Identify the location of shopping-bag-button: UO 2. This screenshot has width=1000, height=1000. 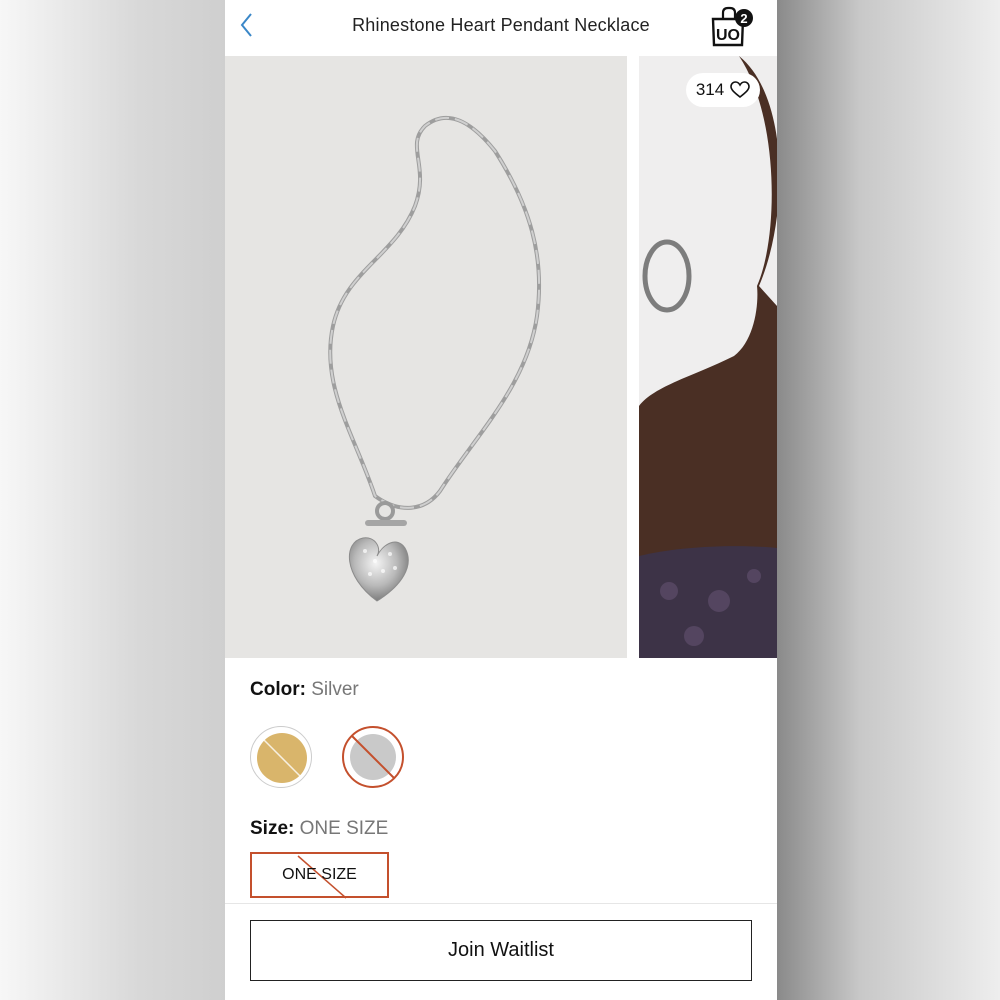
(732, 27).